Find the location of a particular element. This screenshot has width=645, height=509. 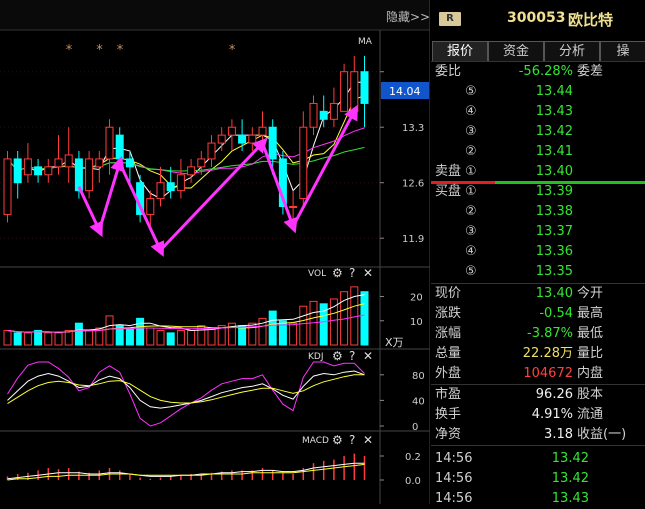

weibi-value: -56.28% is located at coordinates (545, 71).